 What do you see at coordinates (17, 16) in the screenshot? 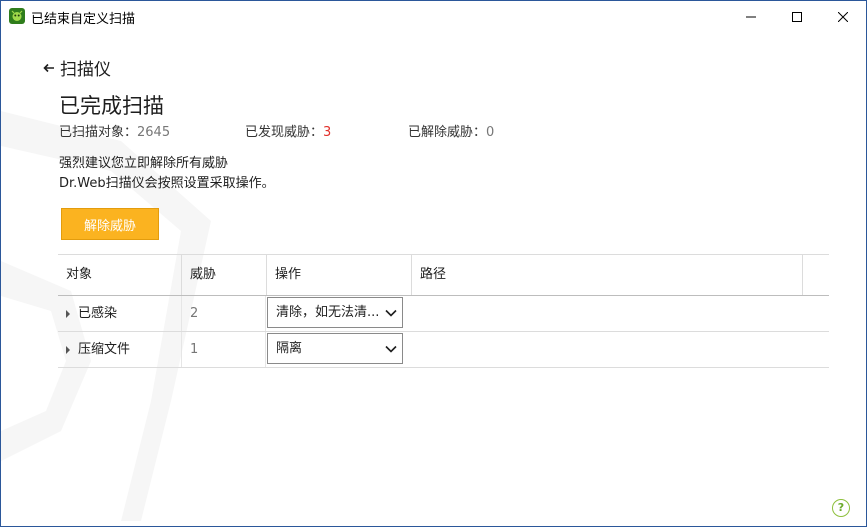
I see `drweb-spider-icon` at bounding box center [17, 16].